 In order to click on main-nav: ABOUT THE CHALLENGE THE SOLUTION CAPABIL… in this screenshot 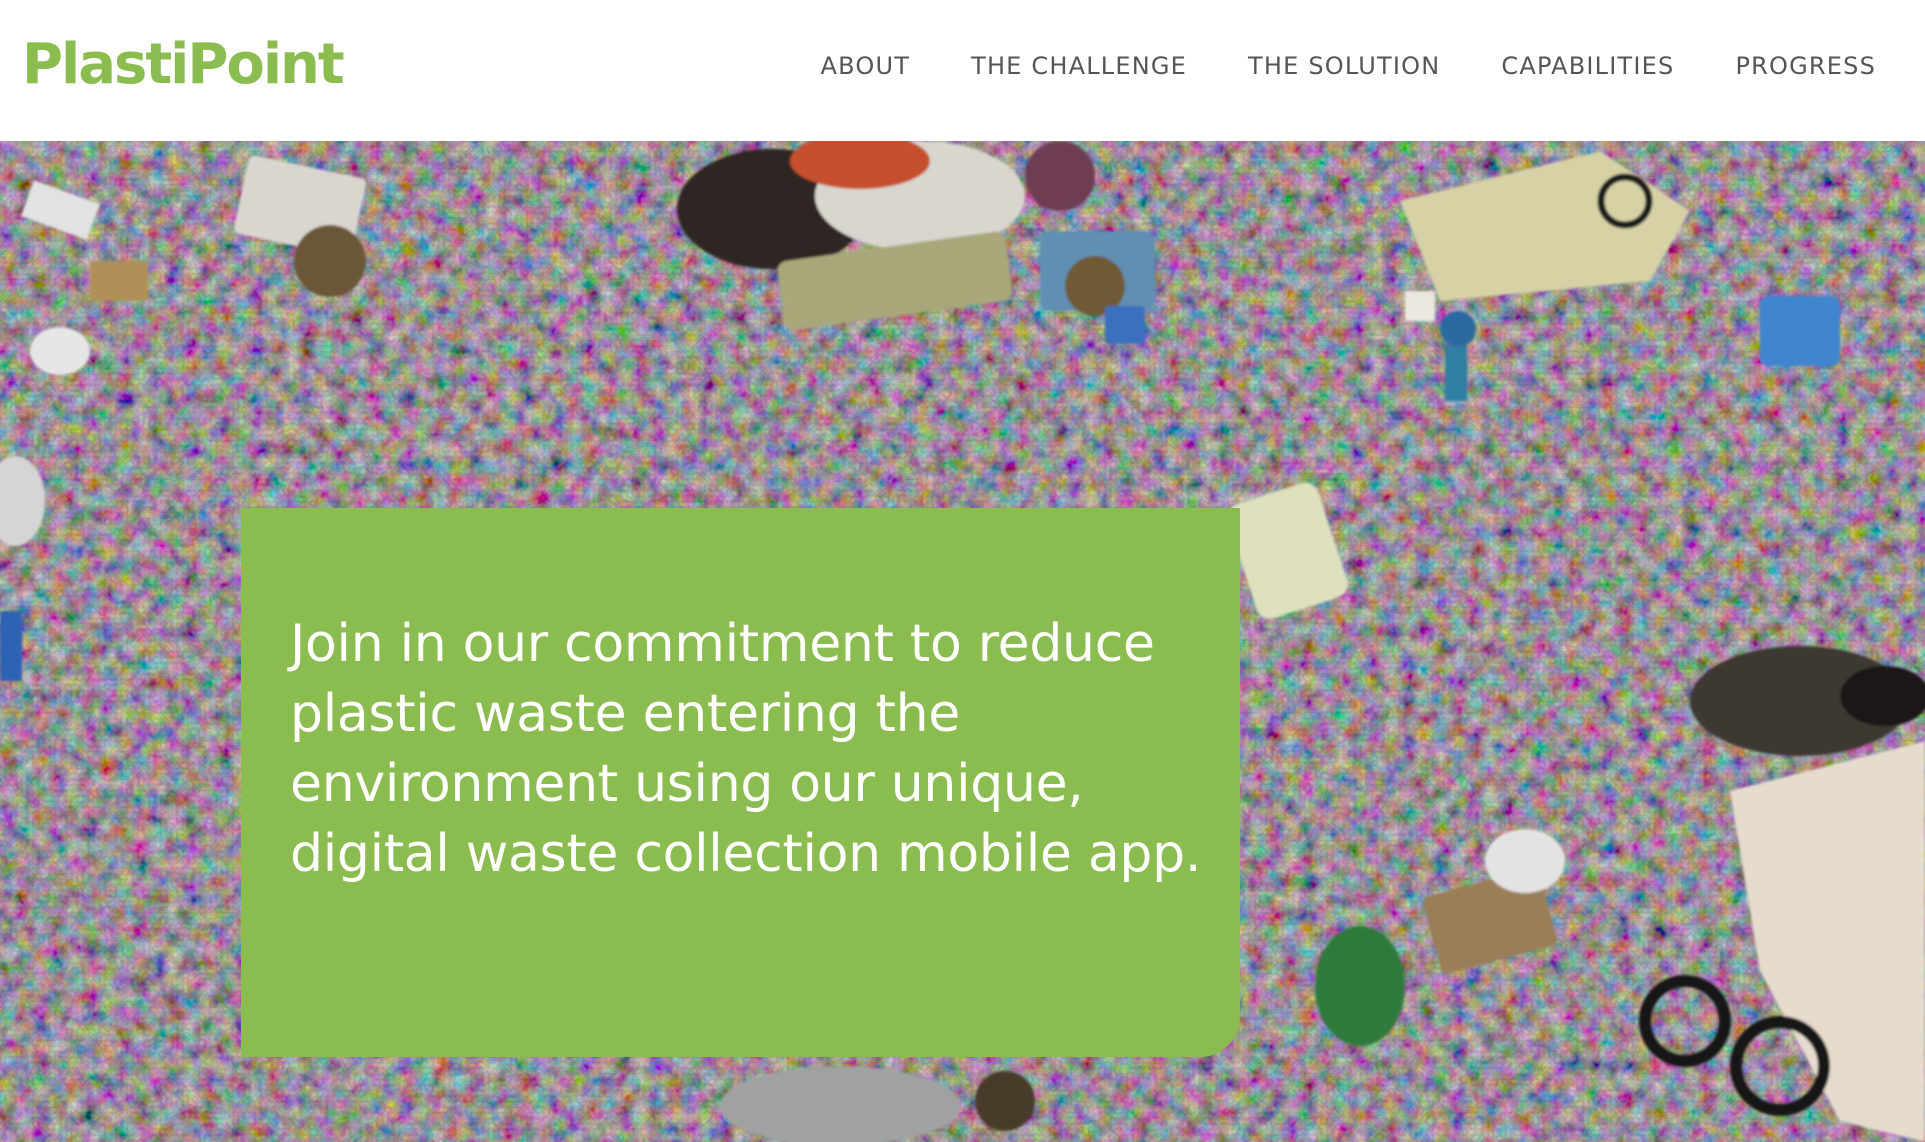, I will do `click(1349, 66)`.